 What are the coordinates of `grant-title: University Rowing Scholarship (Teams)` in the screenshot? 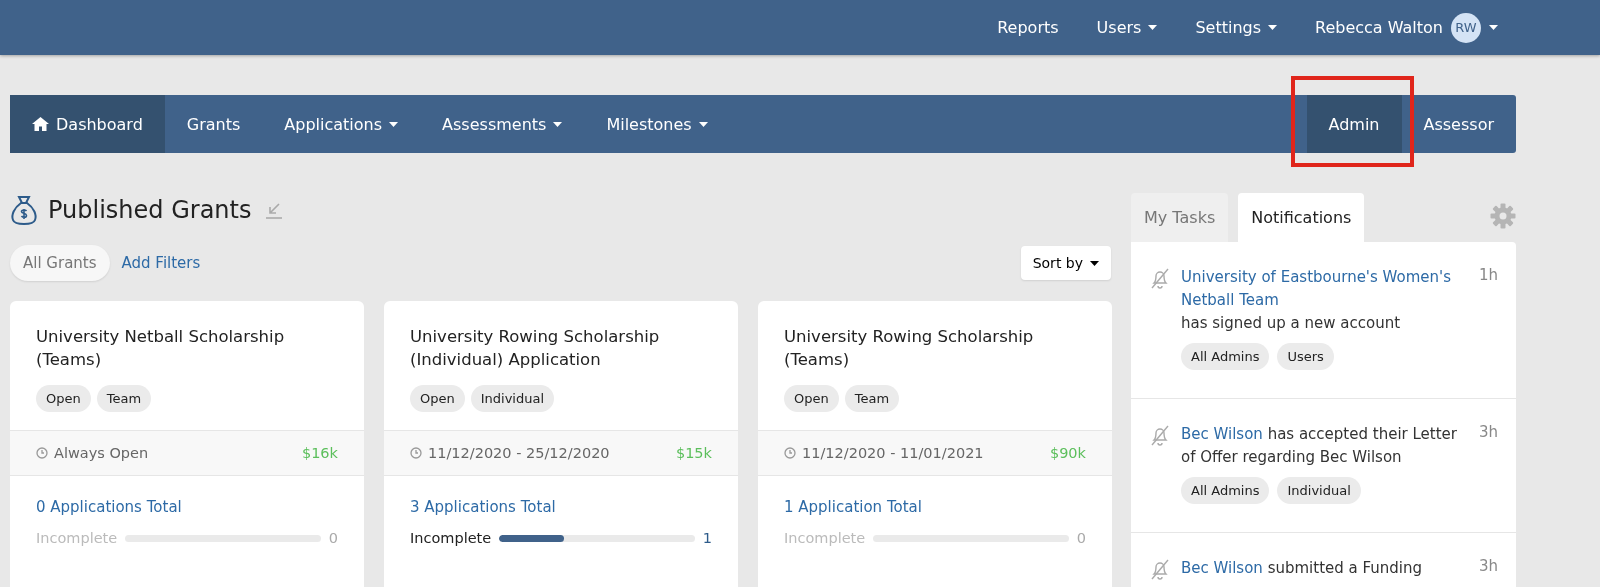 It's located at (909, 348).